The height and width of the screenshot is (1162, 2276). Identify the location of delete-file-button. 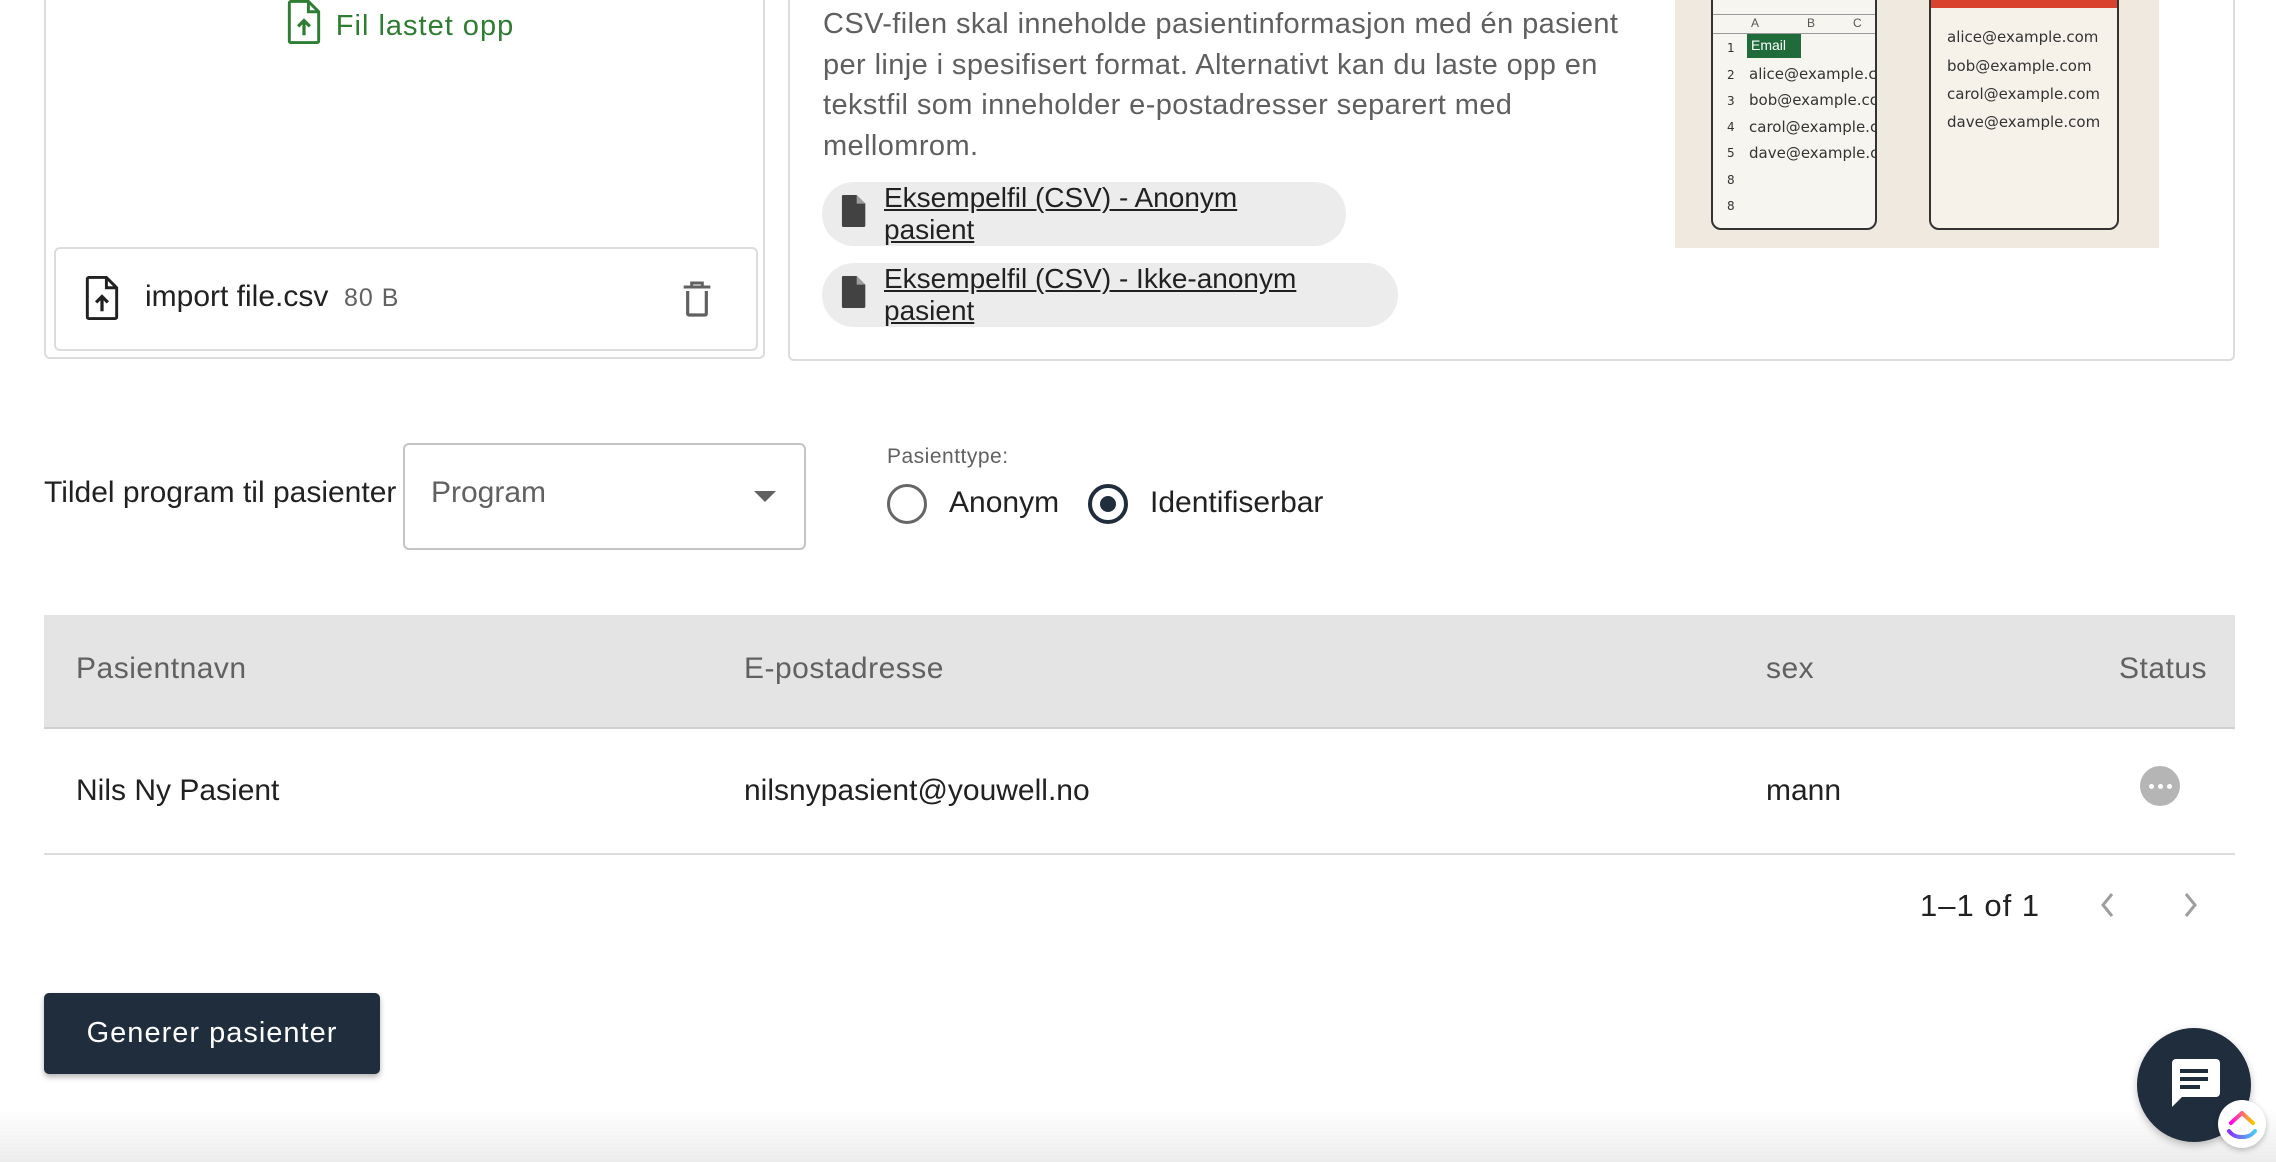
(697, 301).